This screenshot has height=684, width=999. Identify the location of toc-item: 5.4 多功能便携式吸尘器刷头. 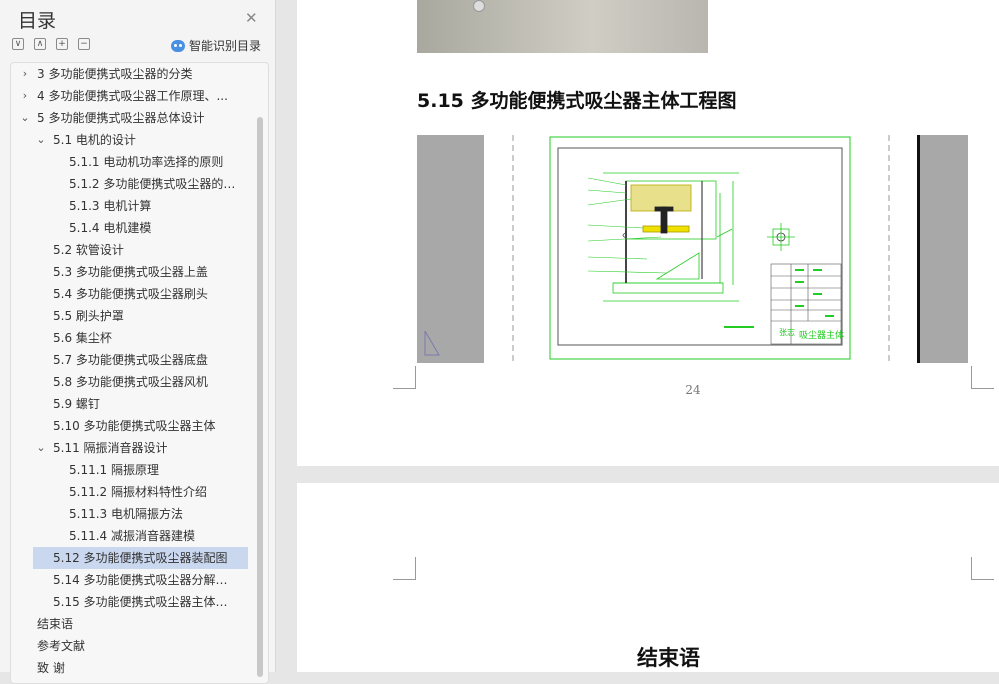
(131, 294).